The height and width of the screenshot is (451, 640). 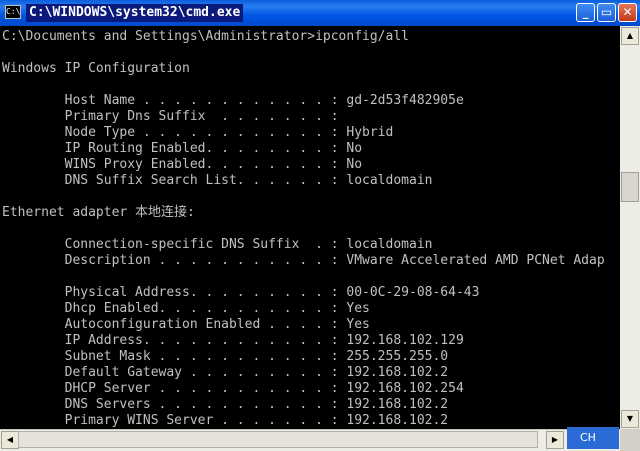 I want to click on ime-language-indicator: CH, so click(x=593, y=438).